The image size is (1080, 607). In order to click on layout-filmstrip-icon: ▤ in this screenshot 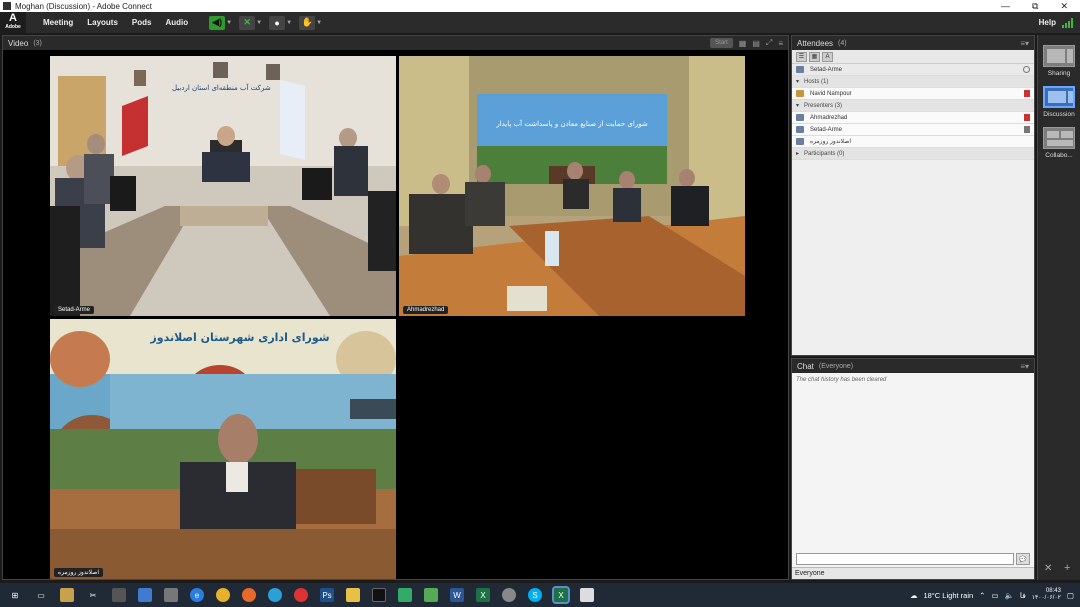, I will do `click(756, 43)`.